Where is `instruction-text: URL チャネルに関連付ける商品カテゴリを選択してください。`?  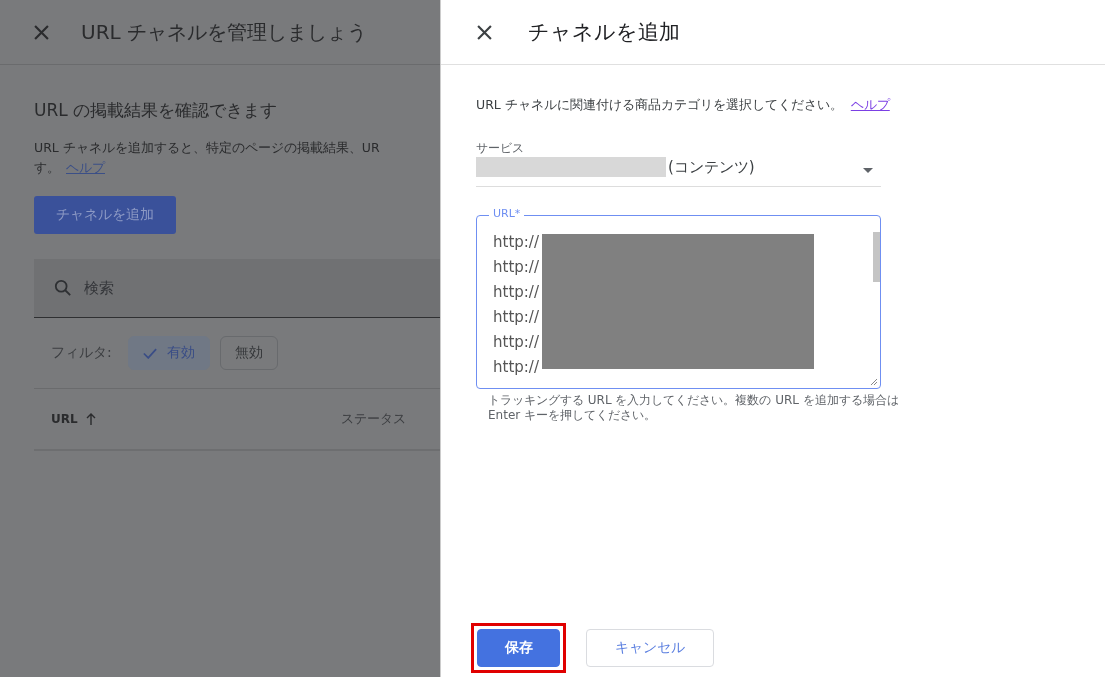
instruction-text: URL チャネルに関連付ける商品カテゴリを選択してください。 is located at coordinates (659, 104).